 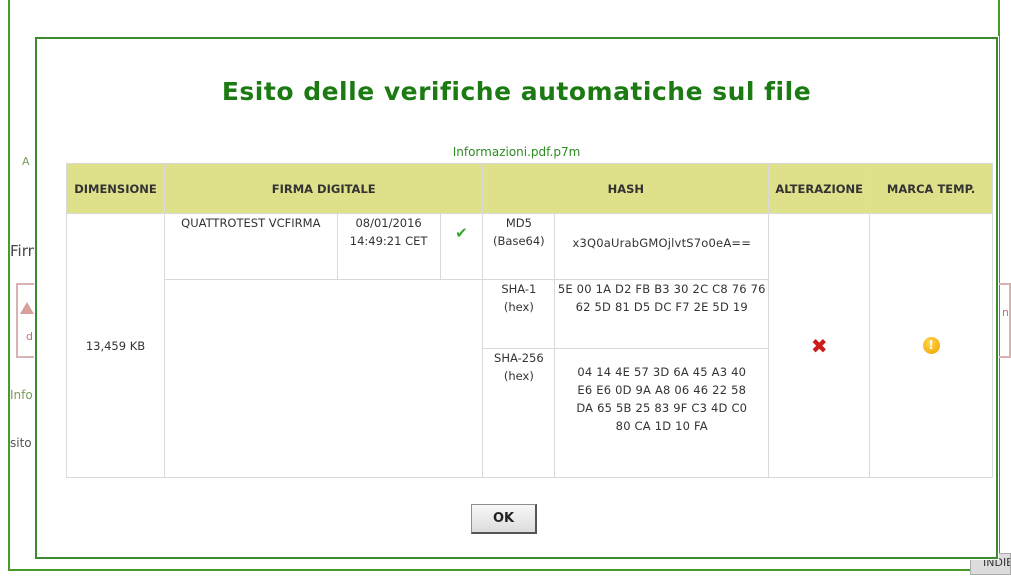 I want to click on hash-algorithm-name: SHA-1, so click(x=519, y=289).